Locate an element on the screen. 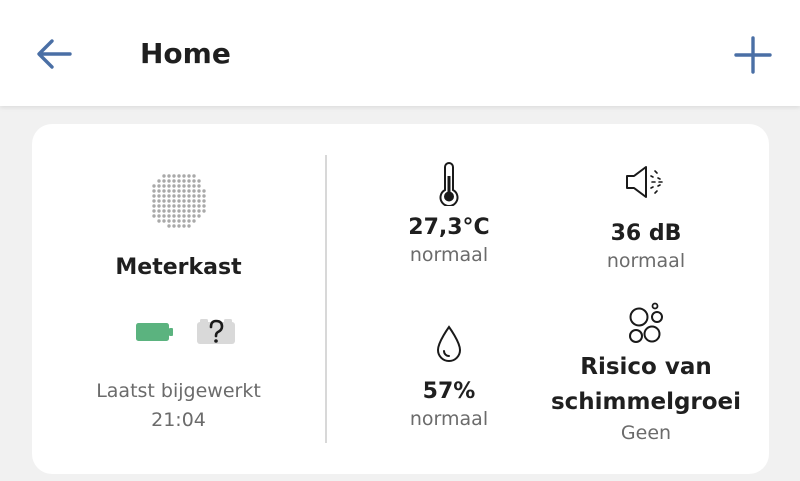 The image size is (800, 481). mold-bubbles-icon is located at coordinates (646, 322).